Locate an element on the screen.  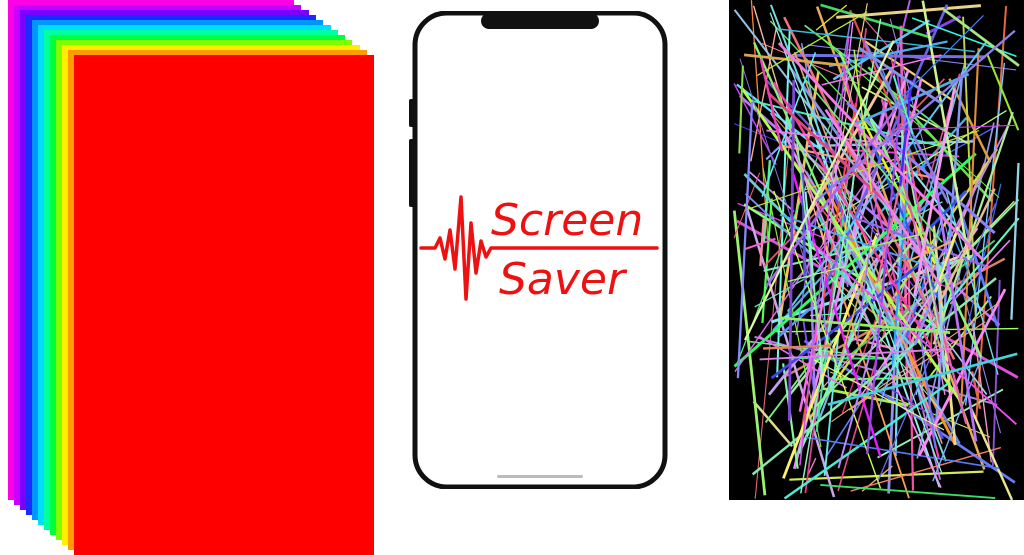
phone-notch is located at coordinates (540, 21).